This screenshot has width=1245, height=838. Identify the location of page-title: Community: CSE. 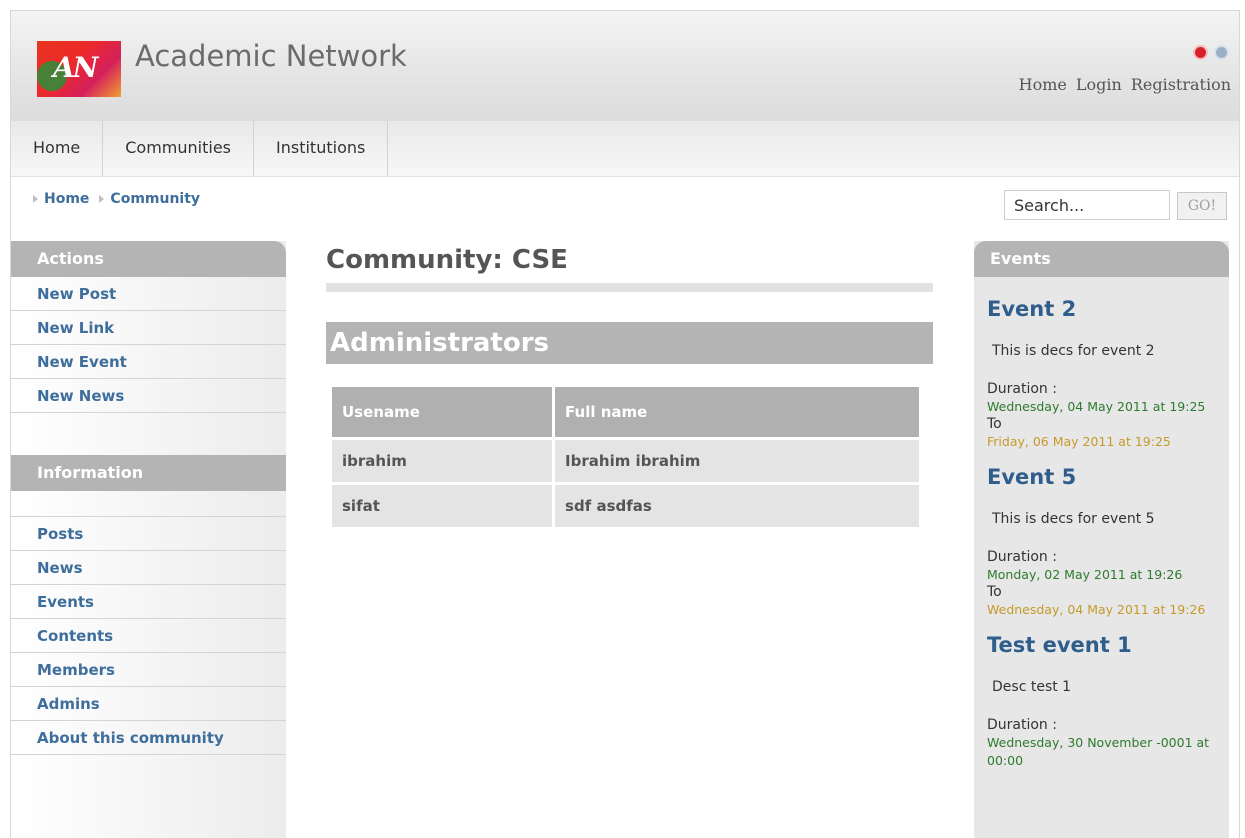
(447, 260).